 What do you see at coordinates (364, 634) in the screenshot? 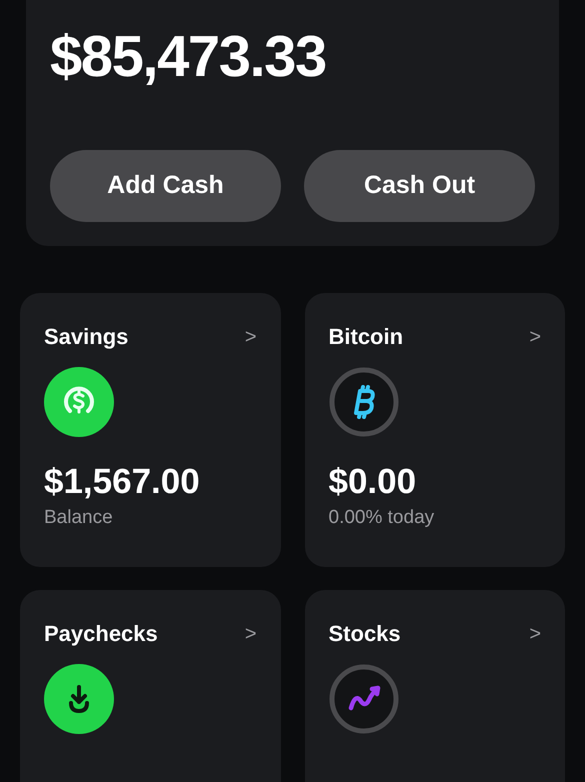
I see `tile-title: Stocks` at bounding box center [364, 634].